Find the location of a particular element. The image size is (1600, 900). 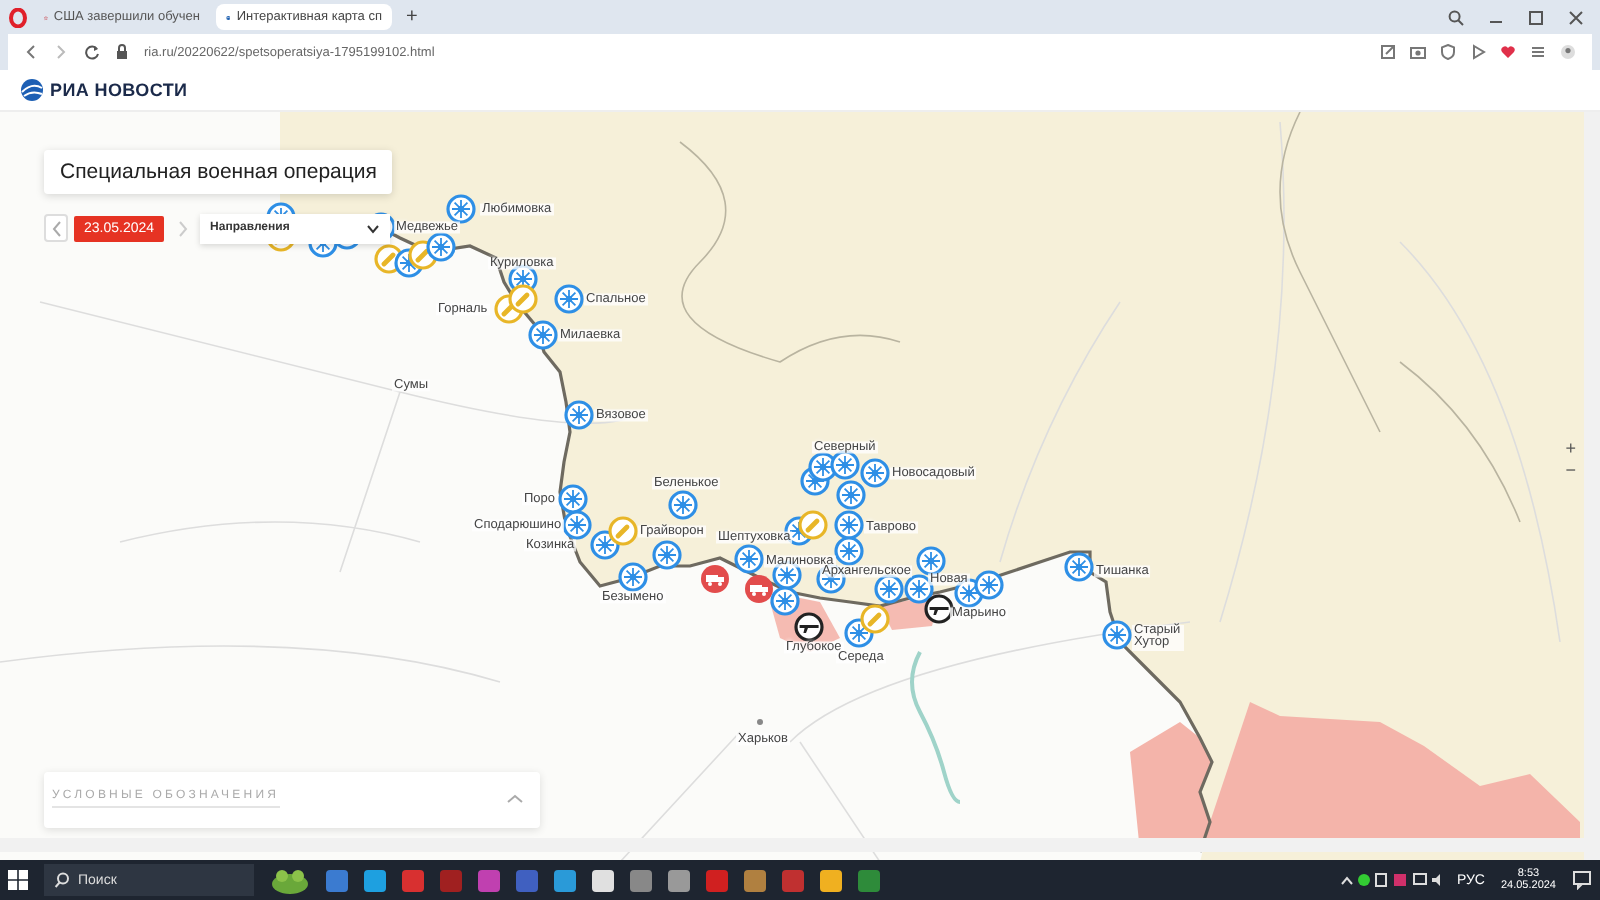

map-title: Специальная военная операция is located at coordinates (218, 171).